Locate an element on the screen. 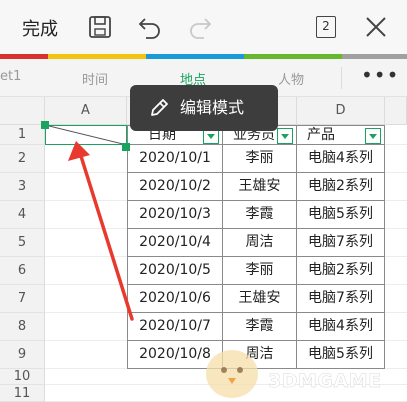 The height and width of the screenshot is (402, 407). more-icon: ••• is located at coordinates (380, 75).